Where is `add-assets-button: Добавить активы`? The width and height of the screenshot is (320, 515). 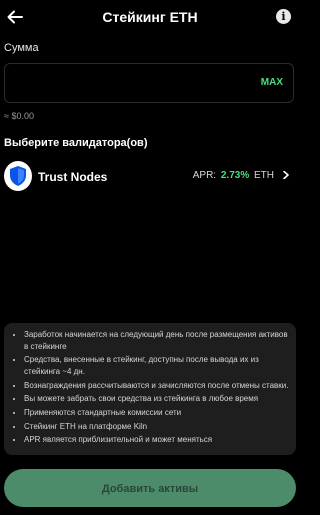 add-assets-button: Добавить активы is located at coordinates (150, 488).